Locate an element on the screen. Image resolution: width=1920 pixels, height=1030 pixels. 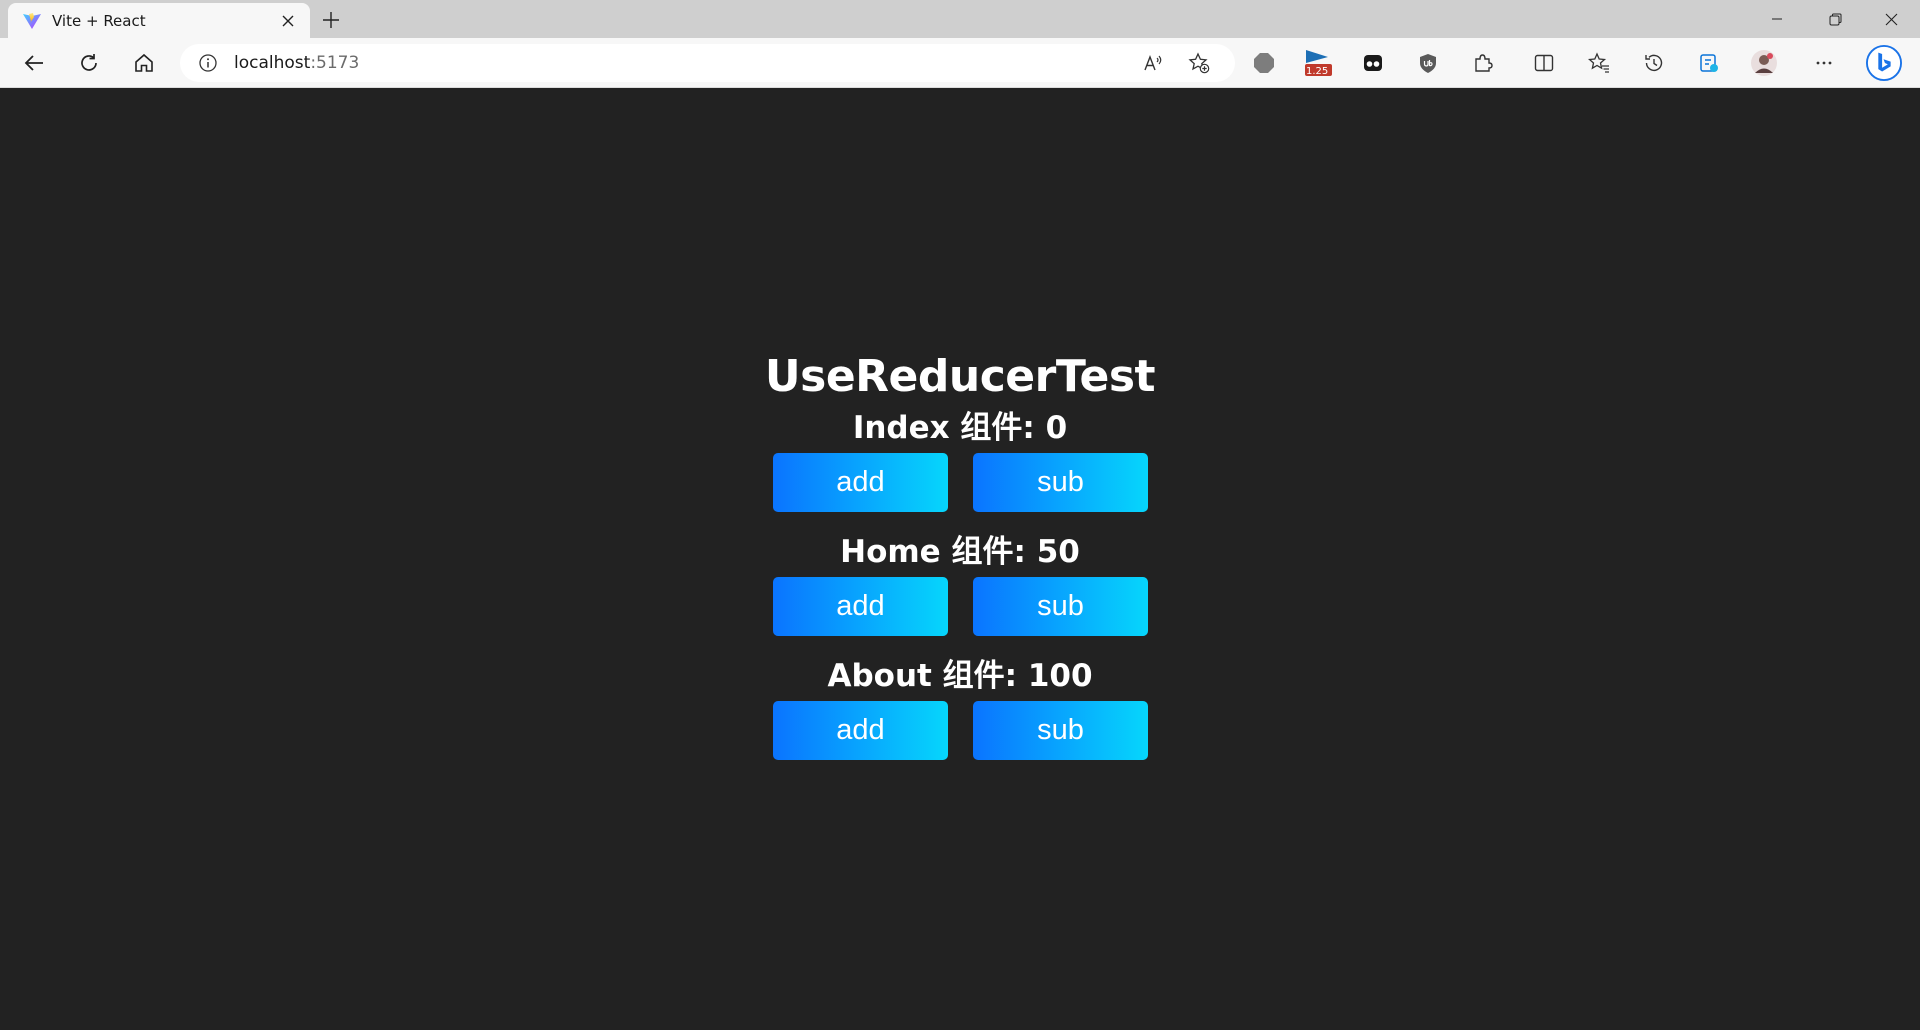
minimize-icon is located at coordinates (1777, 19).